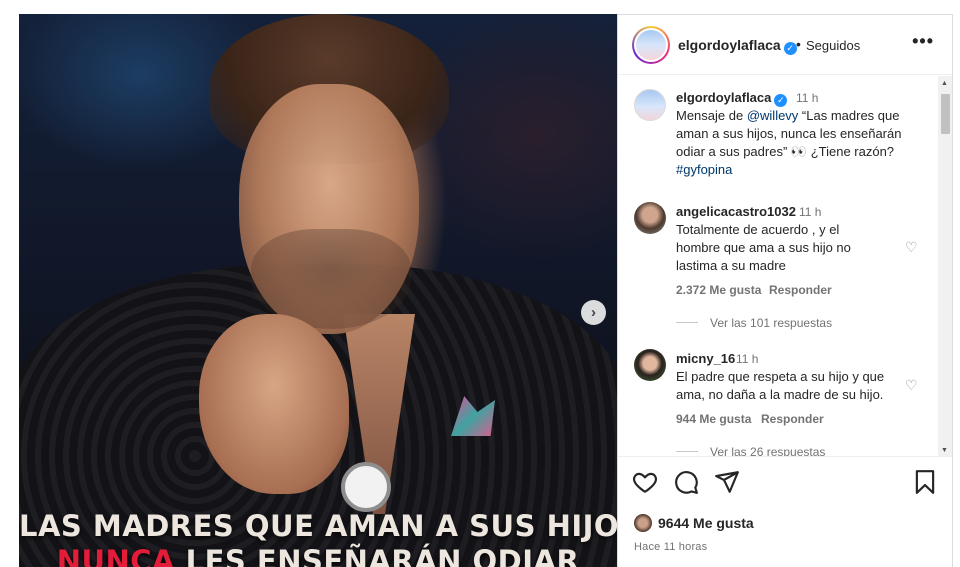  Describe the element at coordinates (767, 450) in the screenshot. I see `view-replies-text: Ver las 26 respuestas` at that location.